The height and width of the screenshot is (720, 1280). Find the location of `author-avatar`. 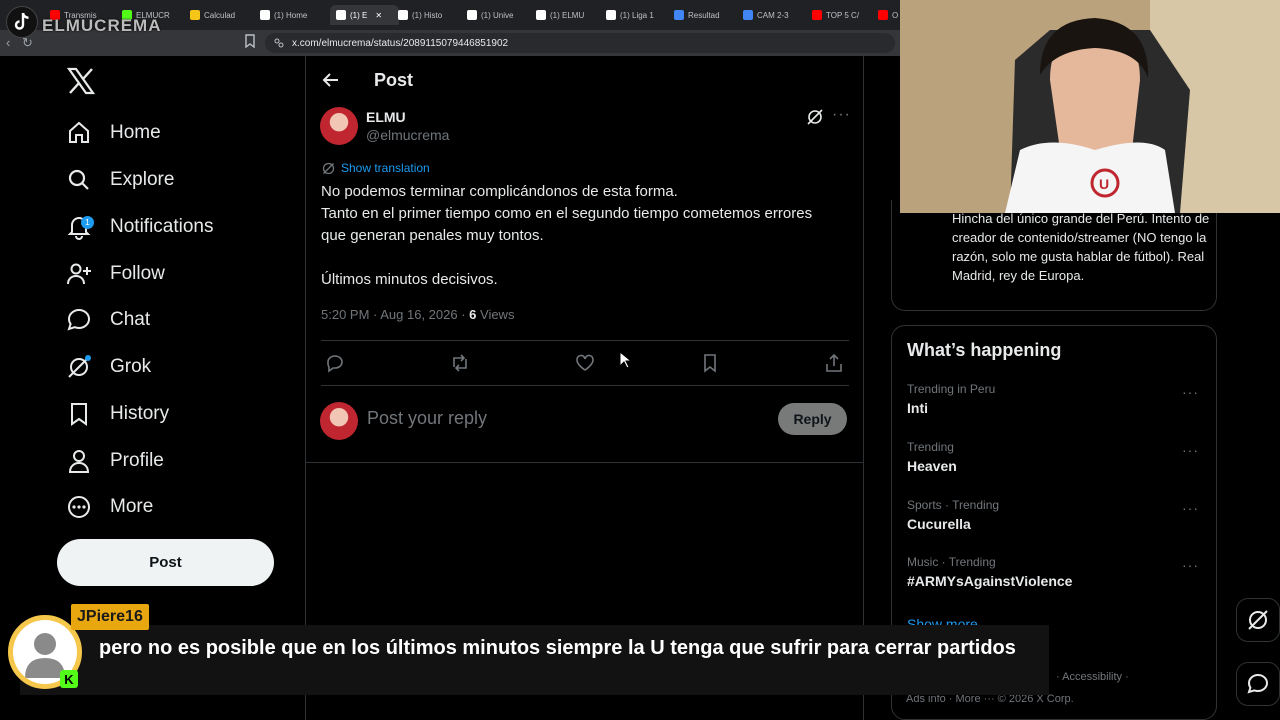

author-avatar is located at coordinates (339, 126).